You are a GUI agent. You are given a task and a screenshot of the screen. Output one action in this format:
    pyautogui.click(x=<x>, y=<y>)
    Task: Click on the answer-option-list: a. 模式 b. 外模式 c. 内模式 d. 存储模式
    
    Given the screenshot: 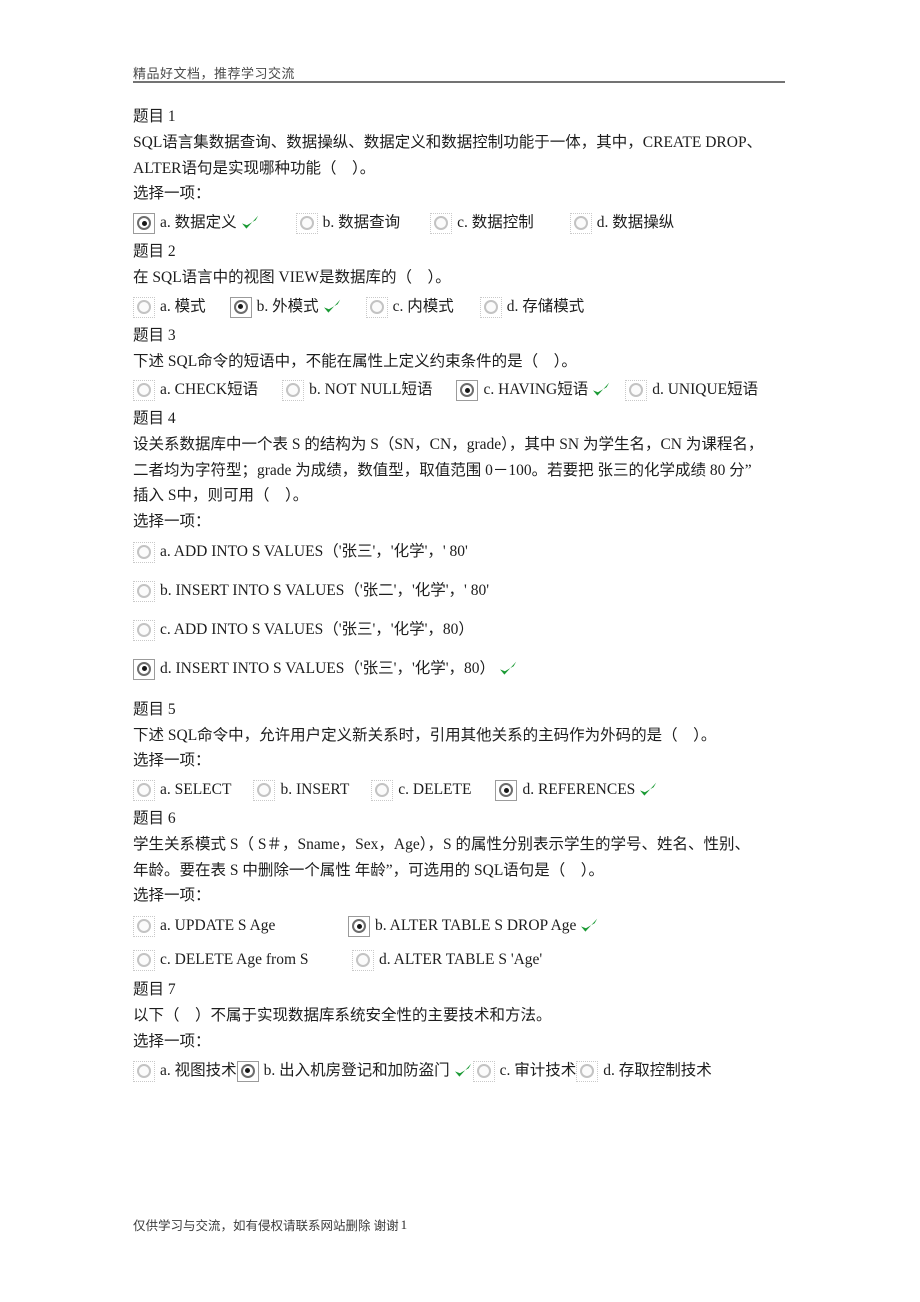 What is the action you would take?
    pyautogui.click(x=463, y=307)
    